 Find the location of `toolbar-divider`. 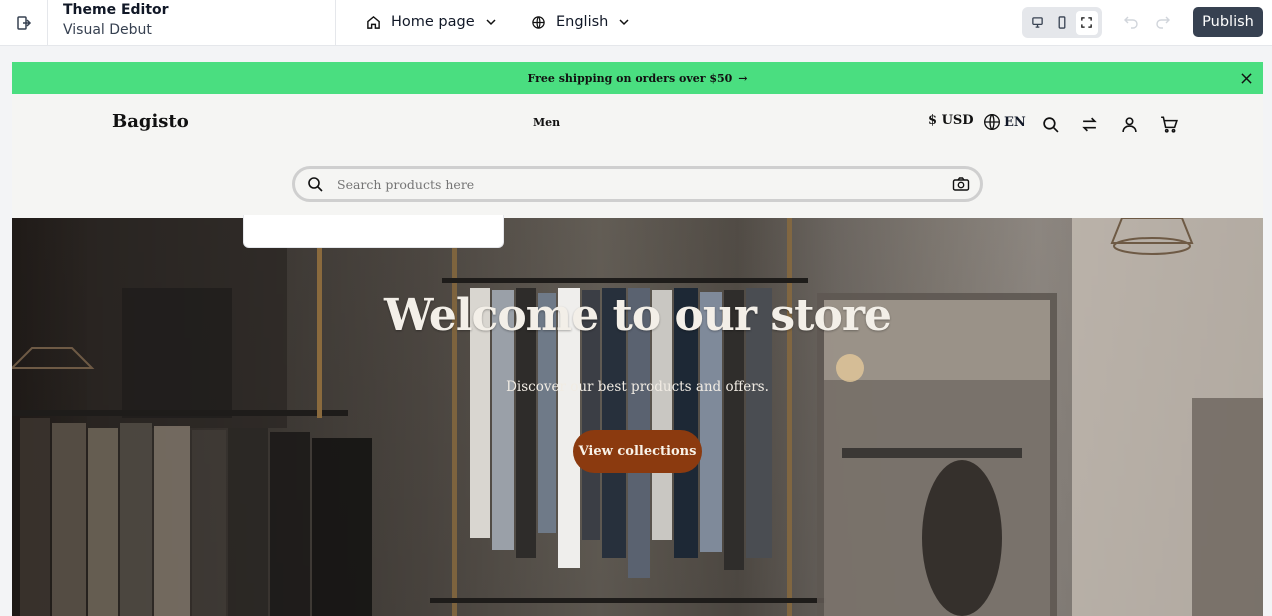

toolbar-divider is located at coordinates (335, 23).